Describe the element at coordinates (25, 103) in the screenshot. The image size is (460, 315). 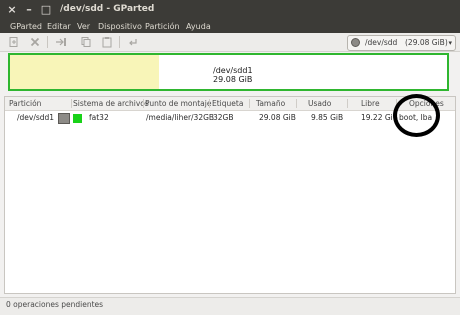
I see `header-particion: Partición` at that location.